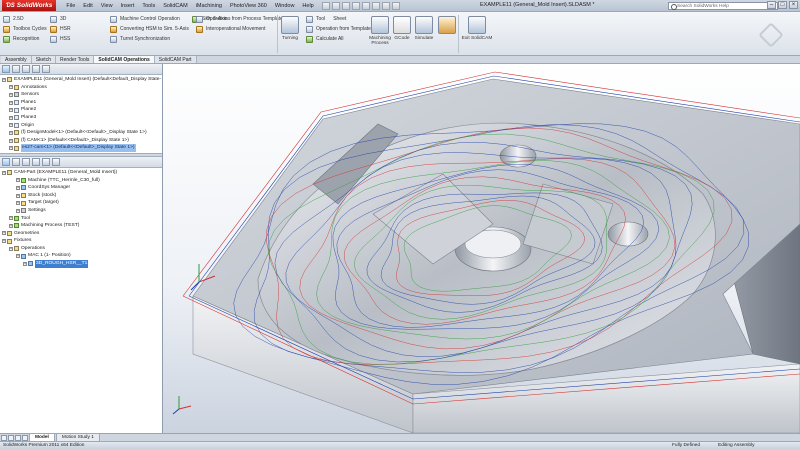 The image size is (800, 449). I want to click on btn-converting-hsm: Converting HSM to Sim. 5-Axis, so click(149, 29).